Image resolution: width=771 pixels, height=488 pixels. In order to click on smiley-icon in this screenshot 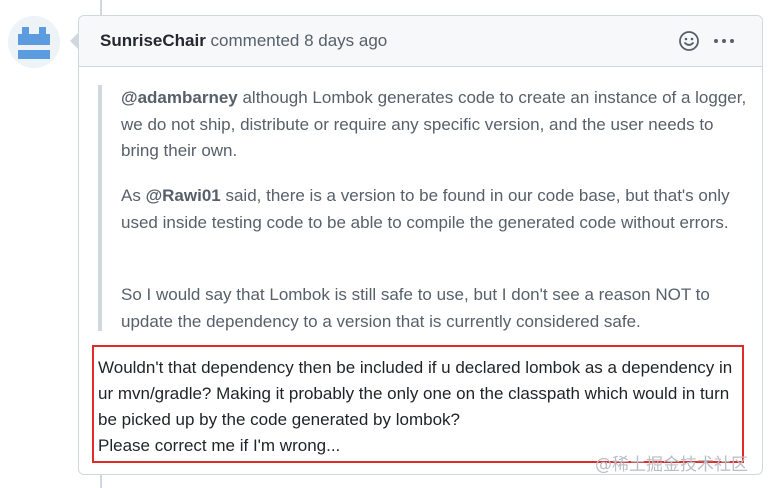, I will do `click(689, 41)`.